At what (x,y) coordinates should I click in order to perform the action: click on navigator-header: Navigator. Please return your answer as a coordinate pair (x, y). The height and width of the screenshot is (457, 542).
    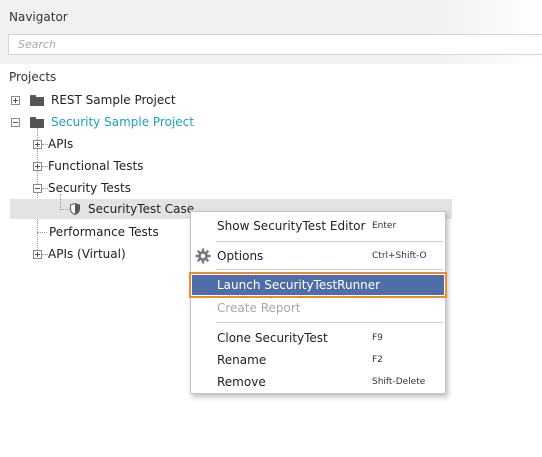
    Looking at the image, I should click on (271, 32).